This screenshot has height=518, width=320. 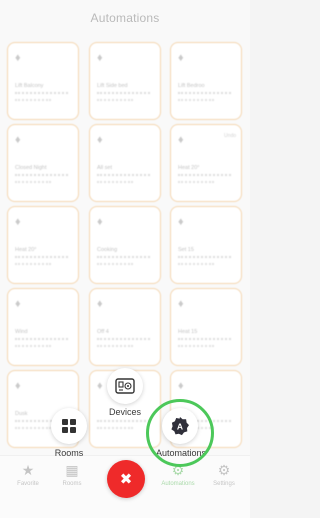 What do you see at coordinates (124, 412) in the screenshot?
I see `devices-label: Devices` at bounding box center [124, 412].